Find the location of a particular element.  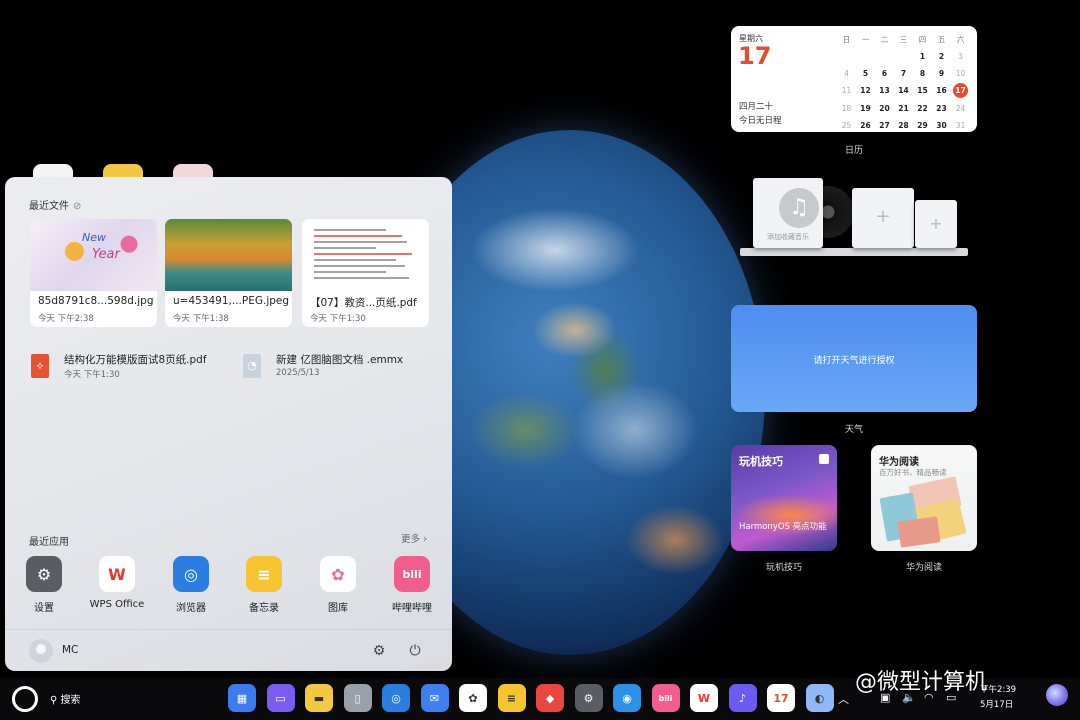

taskbar-browser-icon: ◎ is located at coordinates (396, 698).